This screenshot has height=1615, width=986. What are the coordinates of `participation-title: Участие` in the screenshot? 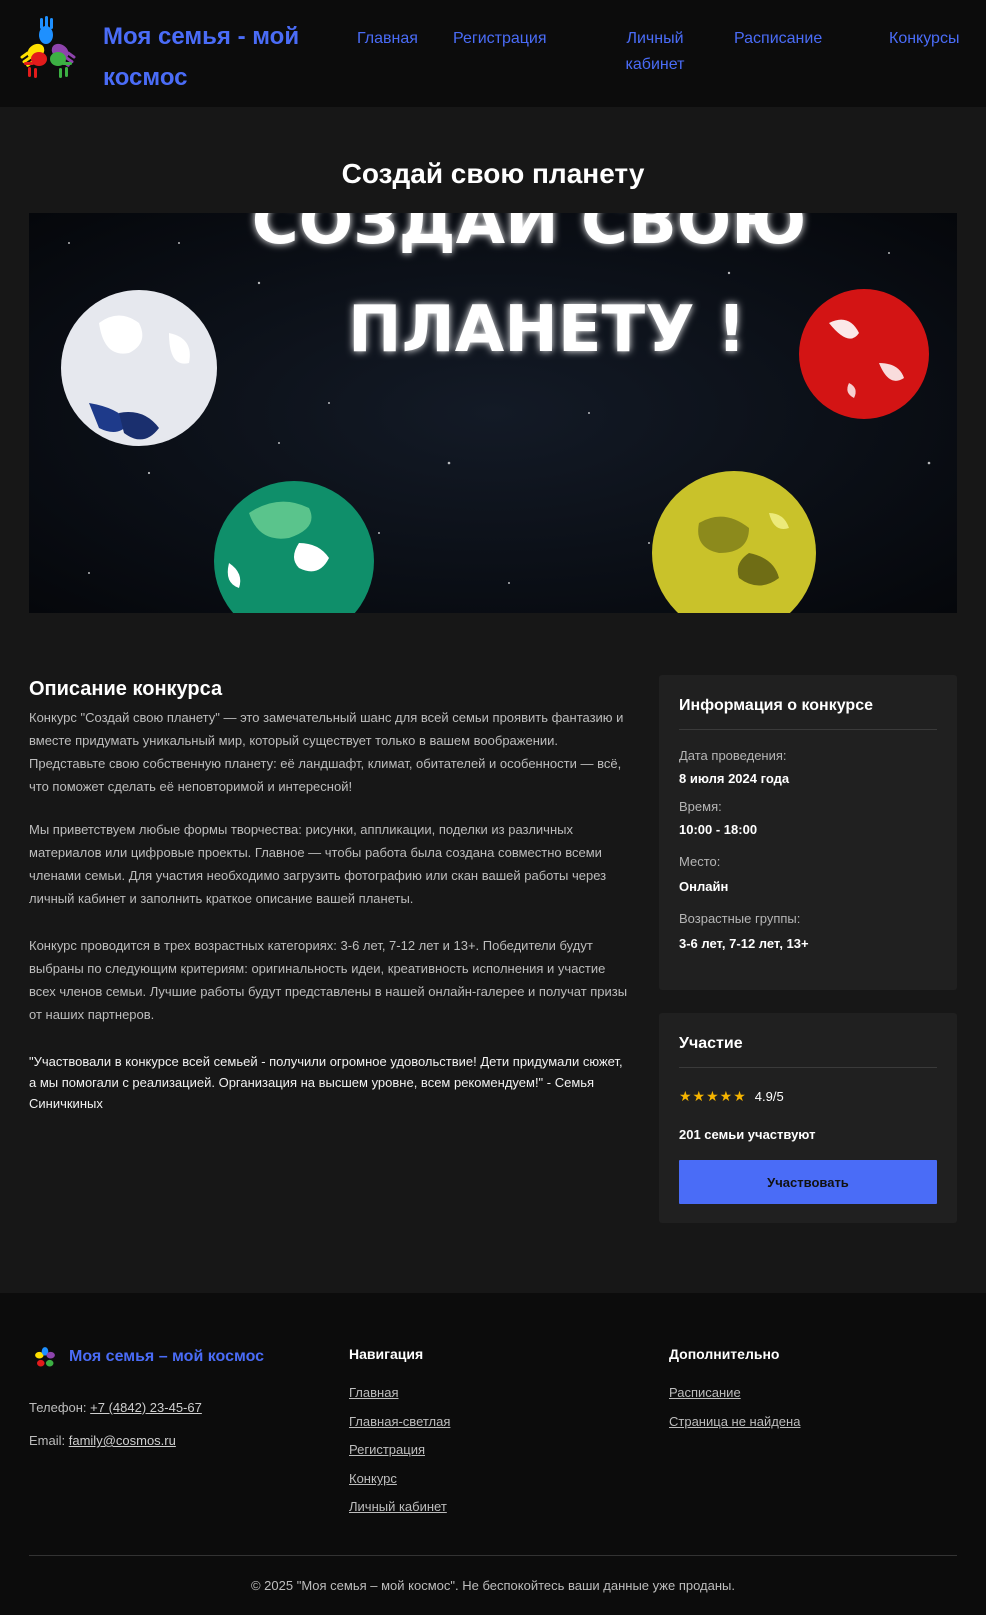 It's located at (808, 1040).